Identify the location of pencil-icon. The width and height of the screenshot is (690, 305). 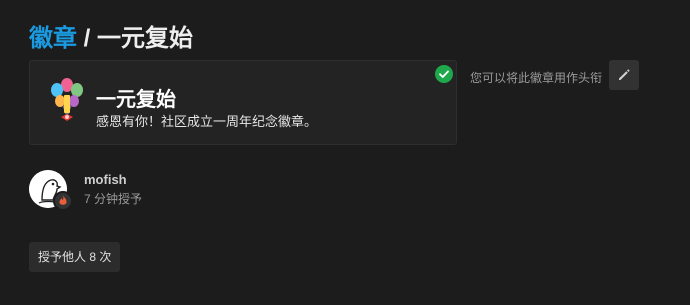
(624, 74).